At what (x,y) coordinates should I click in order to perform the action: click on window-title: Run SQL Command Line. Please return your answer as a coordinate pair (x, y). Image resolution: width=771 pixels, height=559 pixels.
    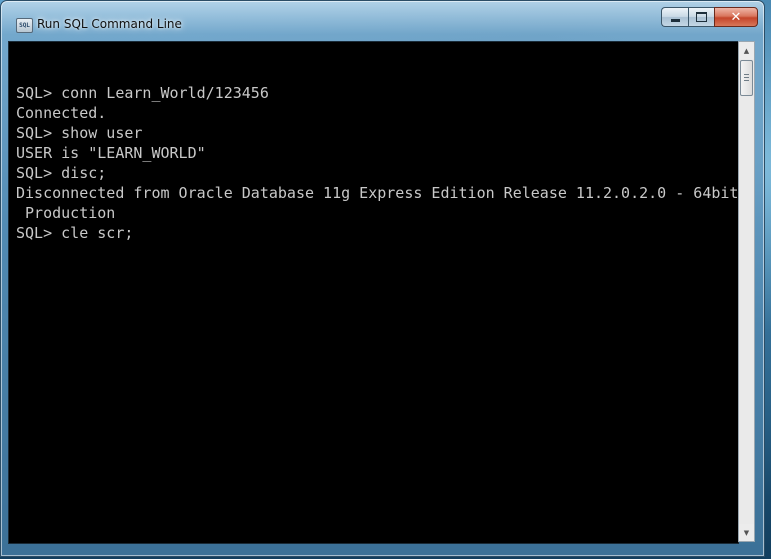
    Looking at the image, I should click on (109, 24).